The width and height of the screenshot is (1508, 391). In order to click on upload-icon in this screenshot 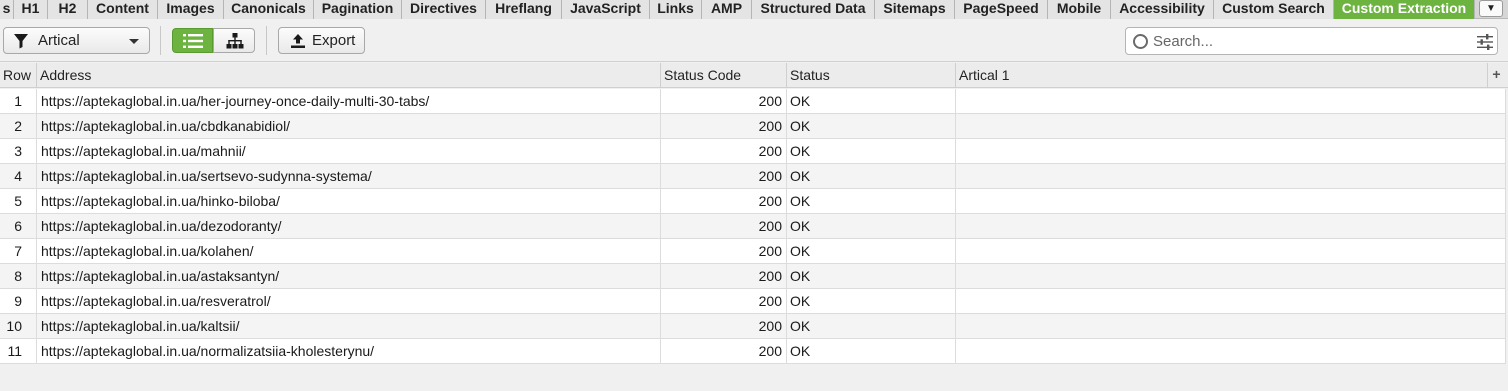, I will do `click(298, 41)`.